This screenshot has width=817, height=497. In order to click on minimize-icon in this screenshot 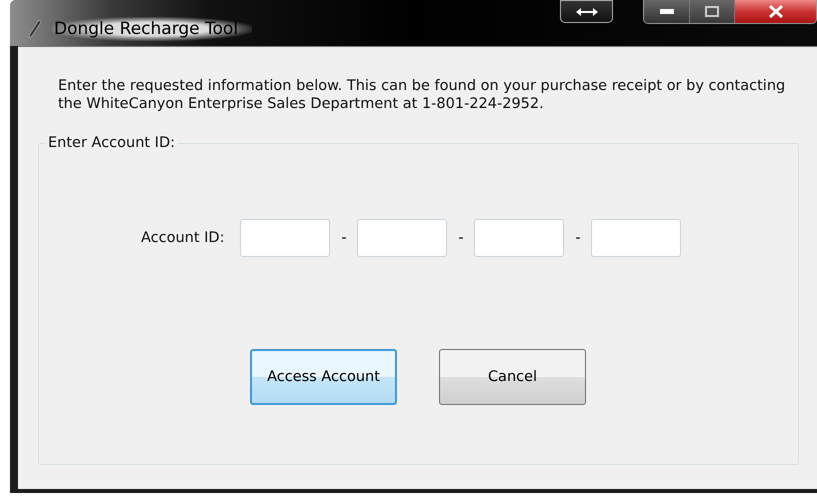, I will do `click(667, 11)`.